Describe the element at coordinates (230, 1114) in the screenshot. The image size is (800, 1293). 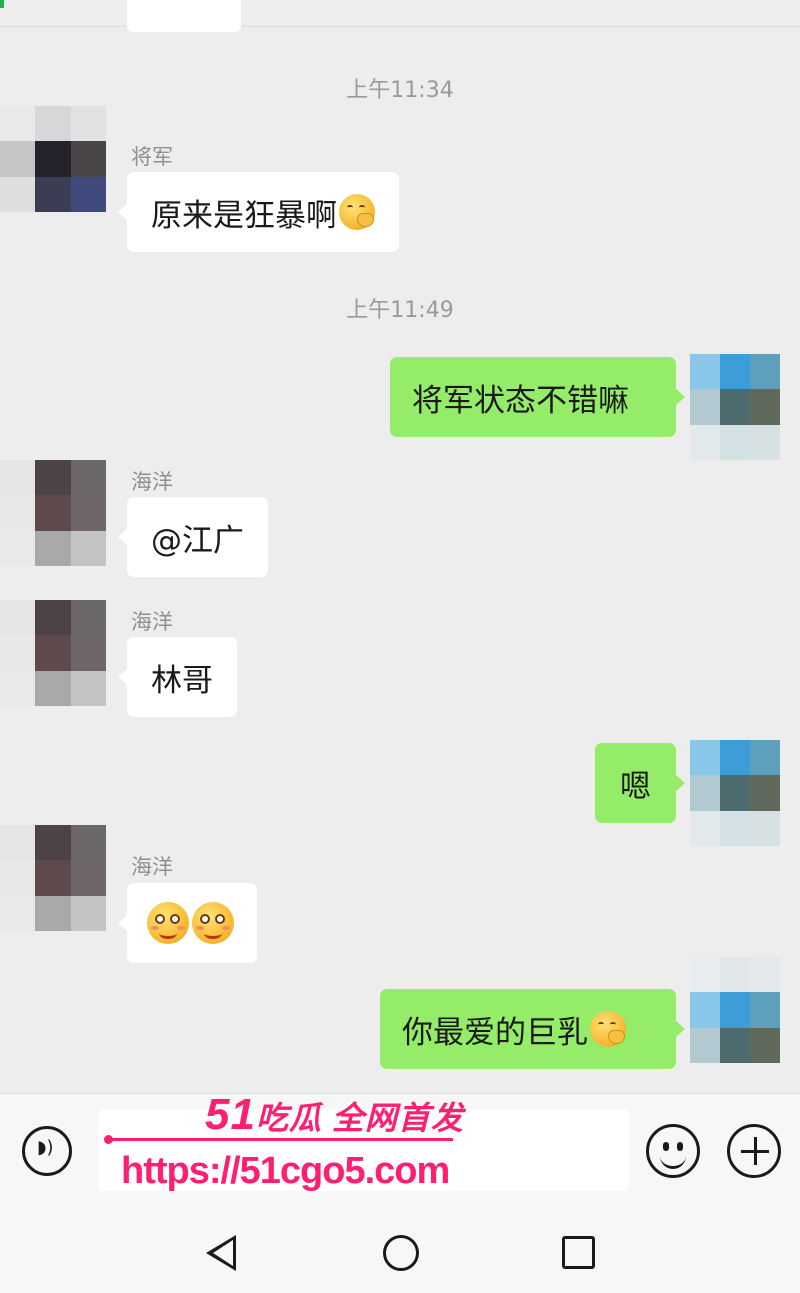
I see `watermark-number: 51` at that location.